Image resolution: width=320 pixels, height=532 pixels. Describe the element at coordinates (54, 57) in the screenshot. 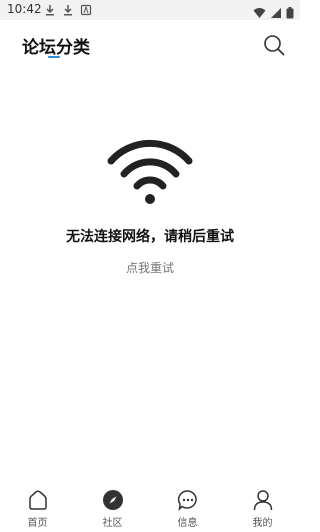

I see `title-underline` at that location.